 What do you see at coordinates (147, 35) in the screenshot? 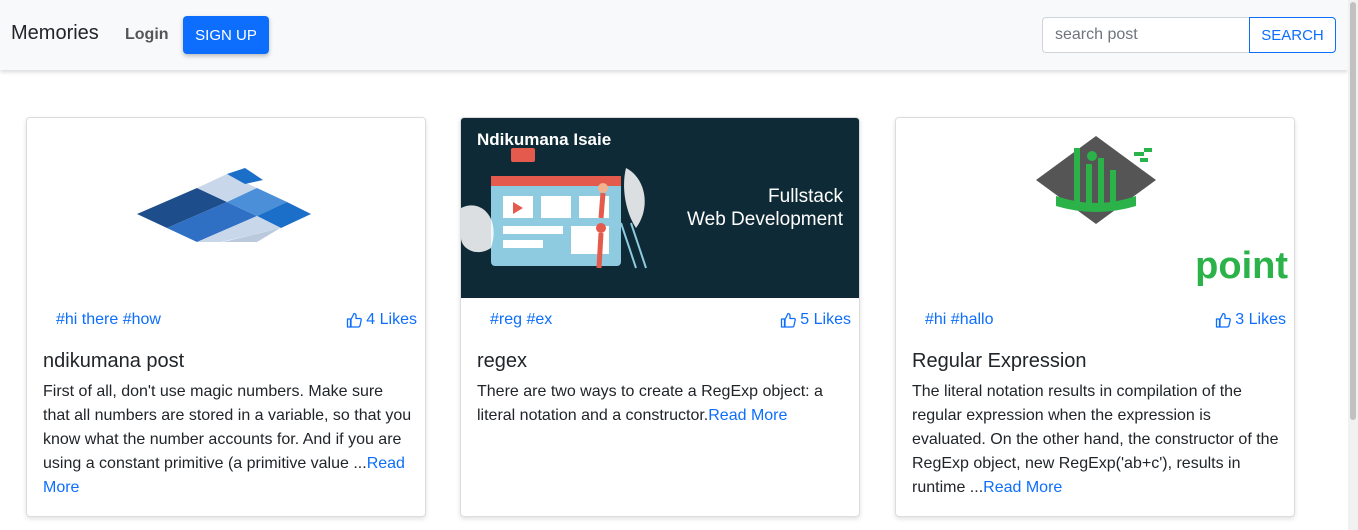
I see `login-link: Login` at bounding box center [147, 35].